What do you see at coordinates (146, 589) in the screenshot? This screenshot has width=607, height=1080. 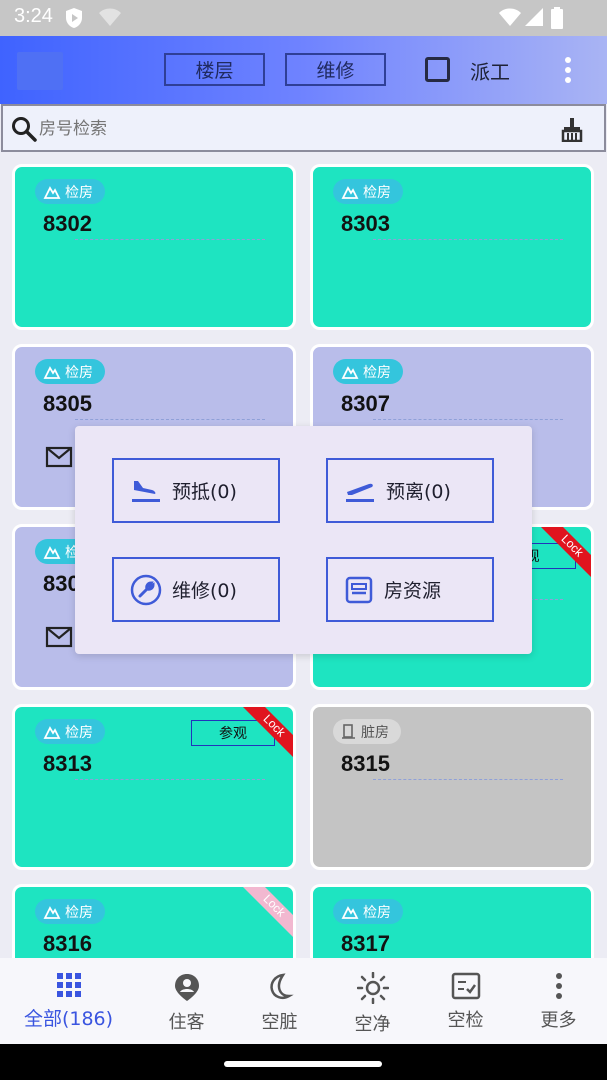 I see `wrench-icon` at bounding box center [146, 589].